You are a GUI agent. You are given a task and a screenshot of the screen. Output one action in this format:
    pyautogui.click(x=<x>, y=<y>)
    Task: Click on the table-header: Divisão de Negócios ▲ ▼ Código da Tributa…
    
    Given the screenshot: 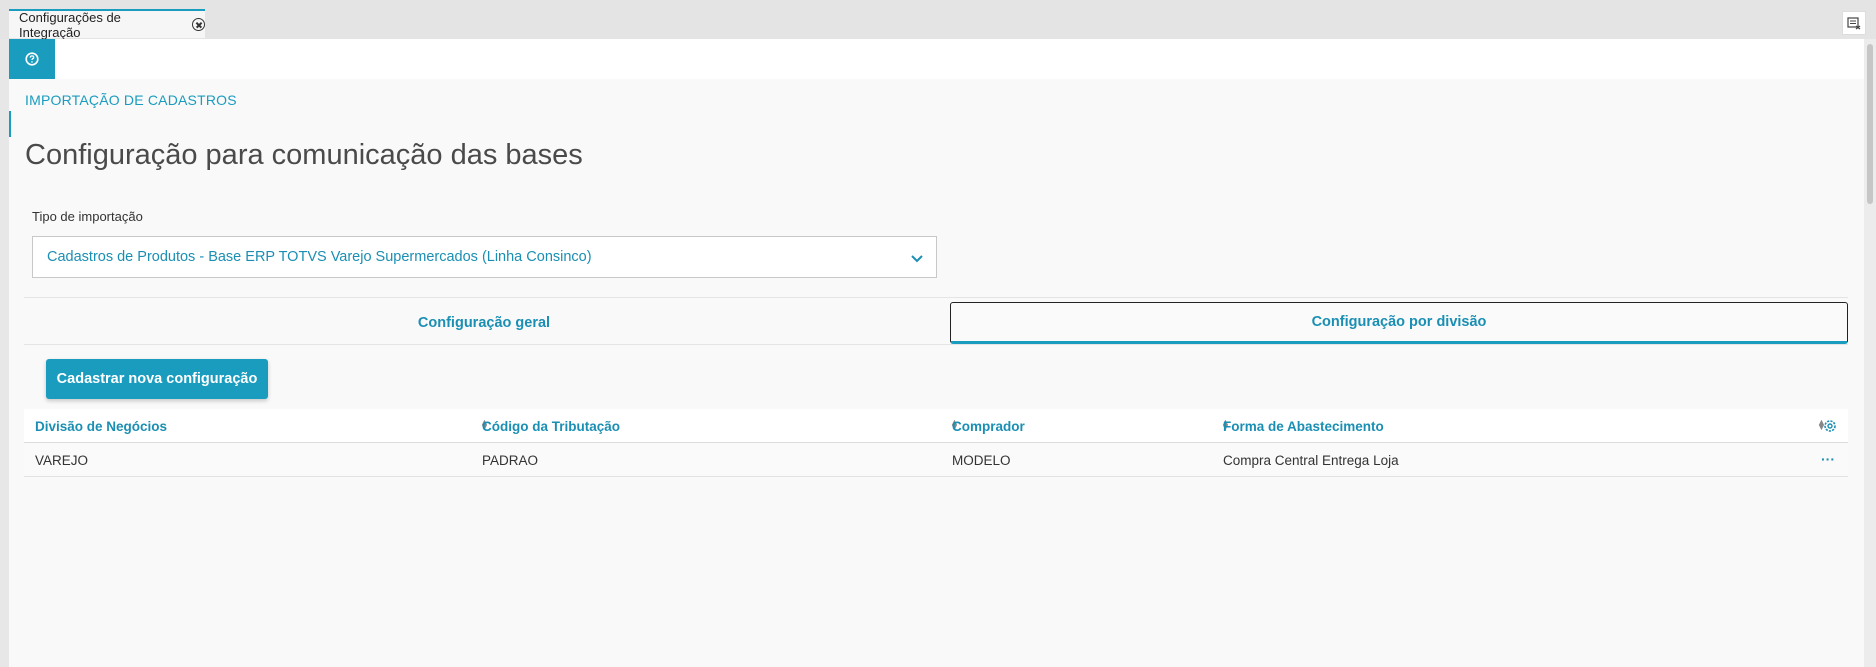 What is the action you would take?
    pyautogui.click(x=936, y=426)
    